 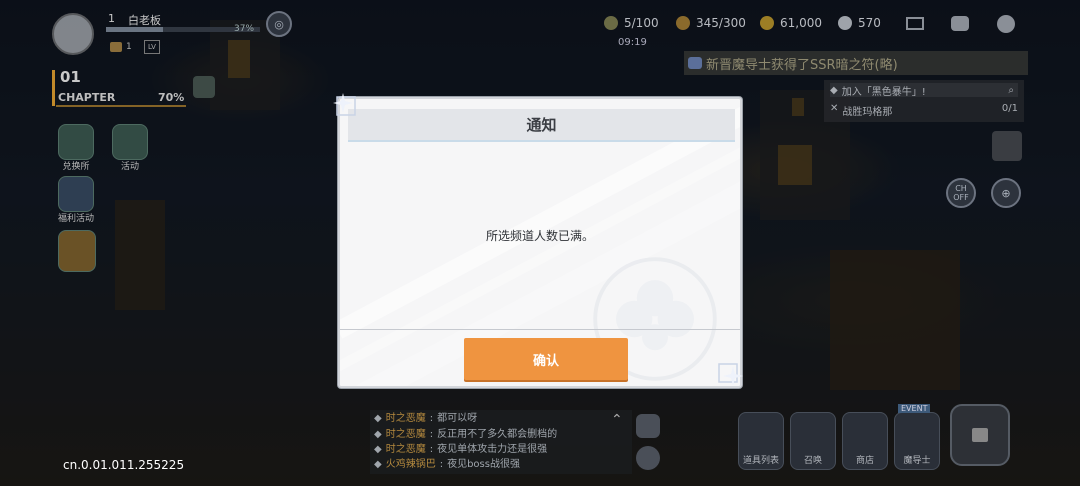 I want to click on ladybug-icon, so click(x=1007, y=146).